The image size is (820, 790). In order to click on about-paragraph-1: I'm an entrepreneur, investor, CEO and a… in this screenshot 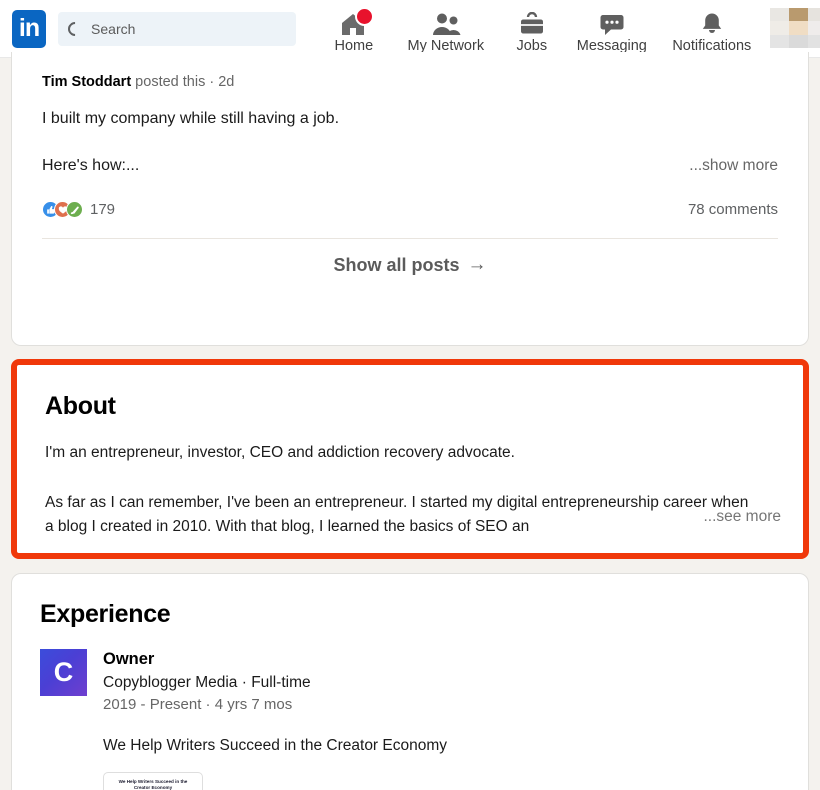, I will do `click(280, 452)`.